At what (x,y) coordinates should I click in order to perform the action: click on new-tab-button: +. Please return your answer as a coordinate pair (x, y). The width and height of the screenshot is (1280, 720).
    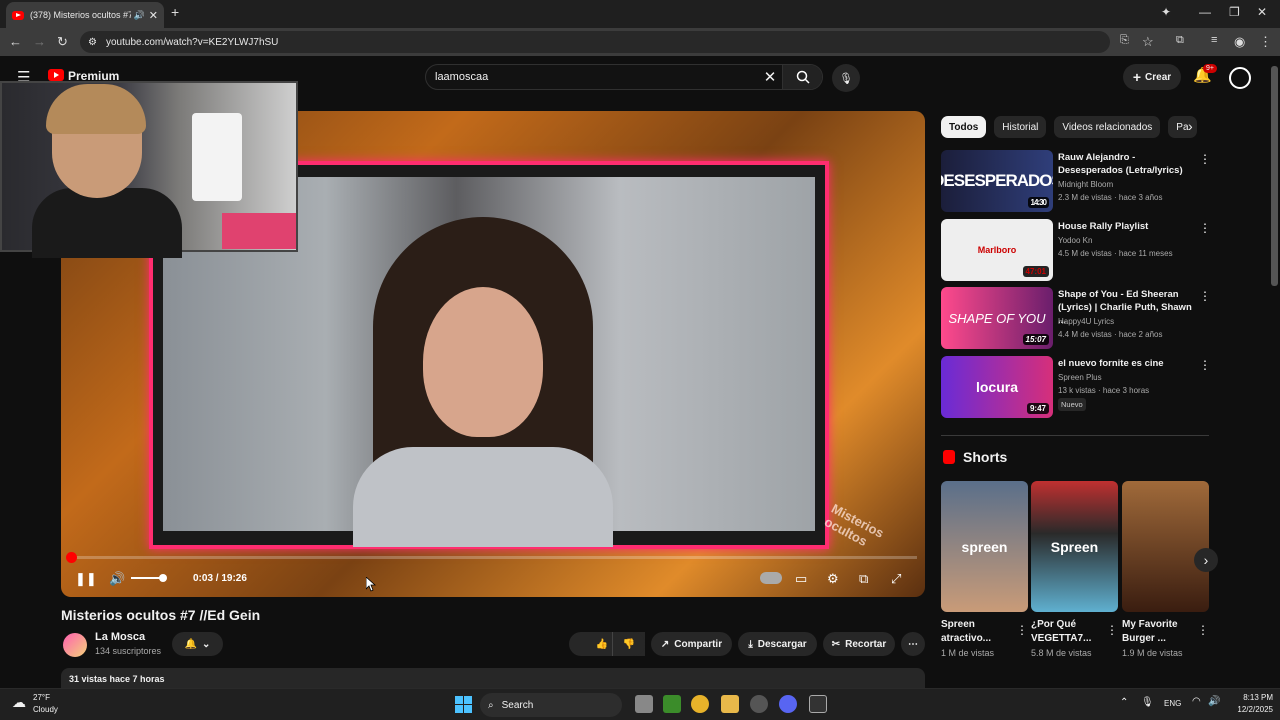
    Looking at the image, I should click on (175, 12).